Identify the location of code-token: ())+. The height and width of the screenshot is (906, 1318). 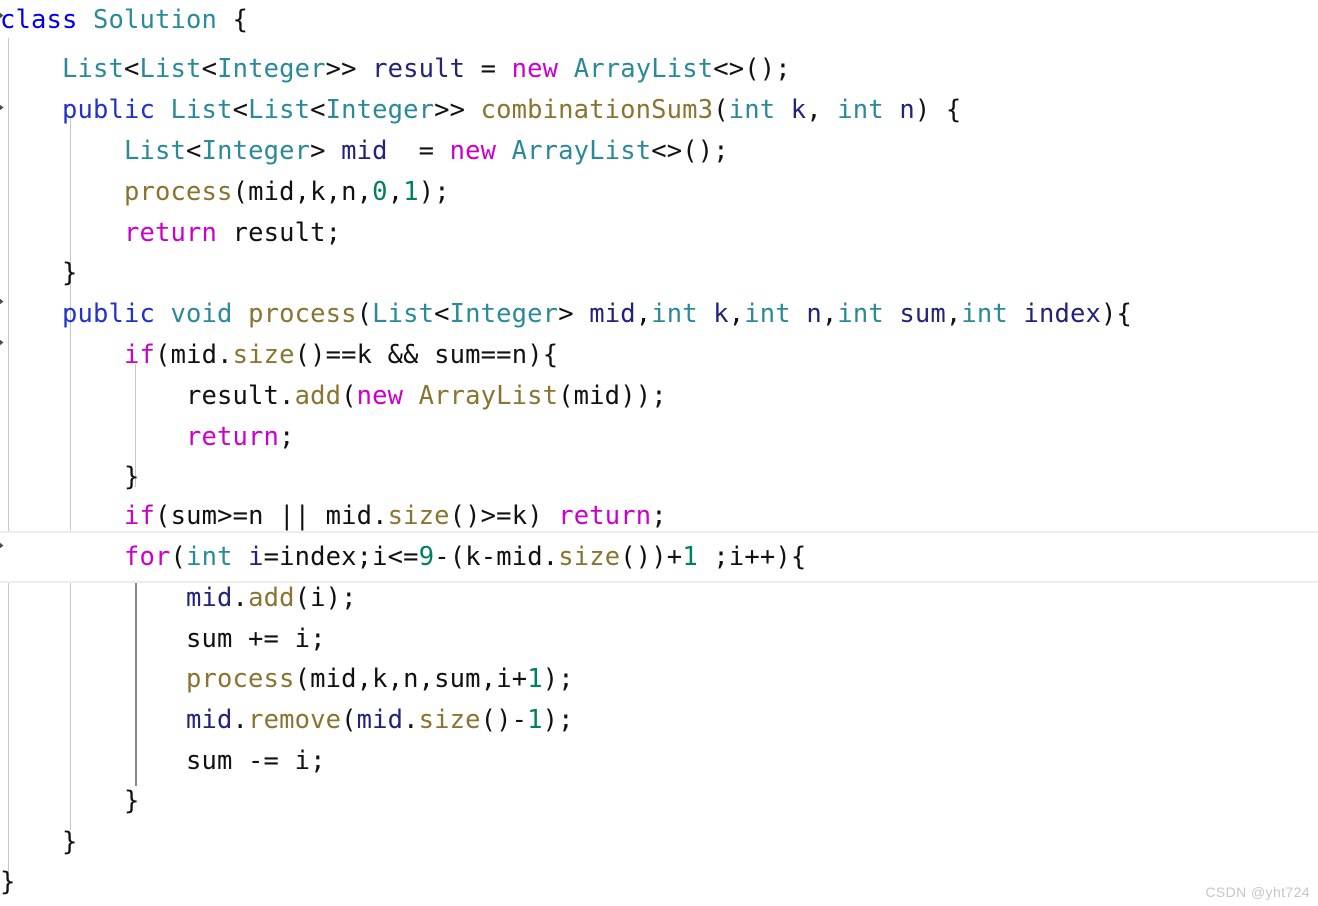
(651, 557).